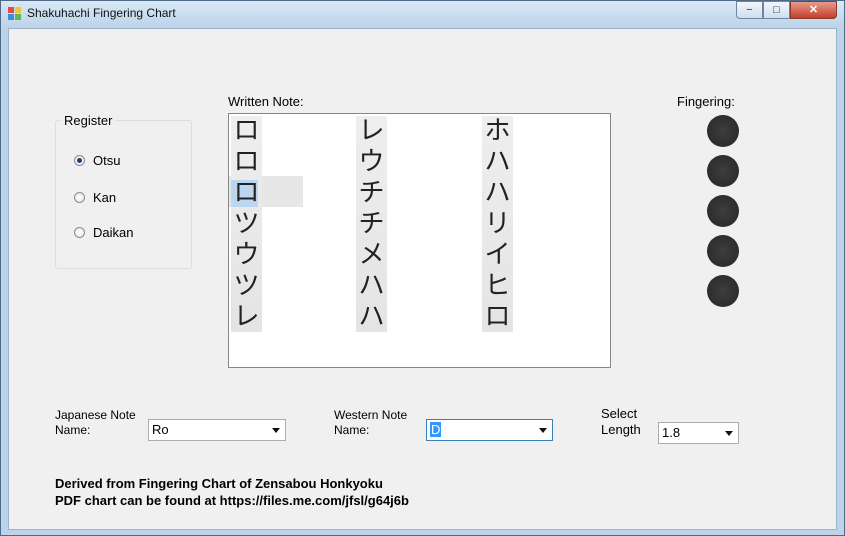 This screenshot has height=536, width=845. What do you see at coordinates (113, 232) in the screenshot?
I see `radio-daikan-label: Daikan` at bounding box center [113, 232].